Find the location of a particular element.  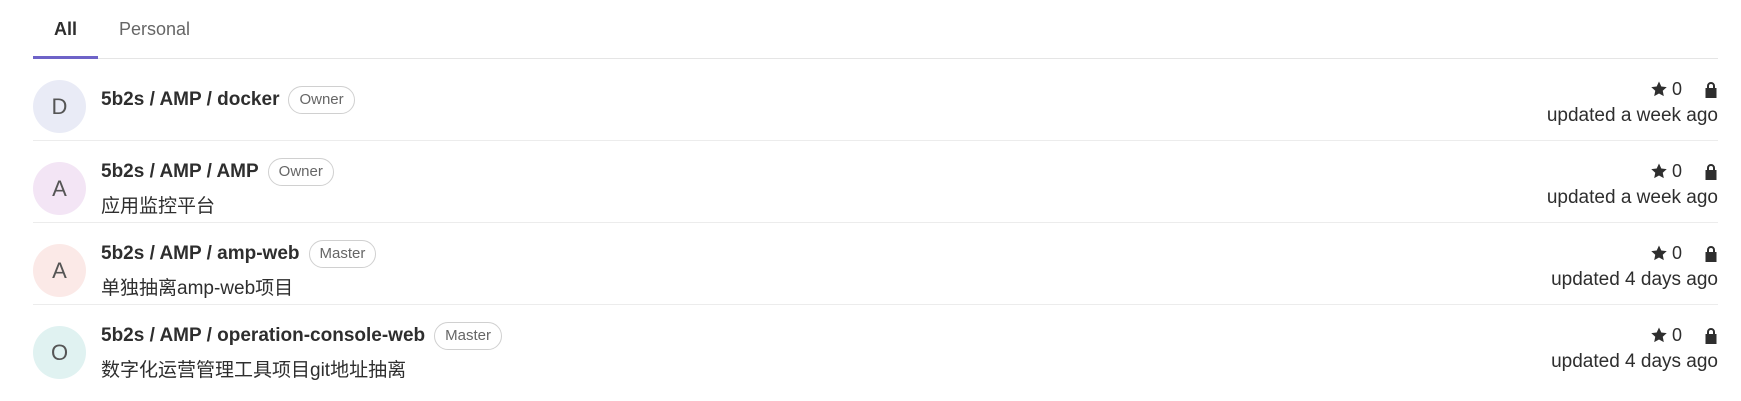

project-info: 5b2s / AMP / AMP Owner 应用监控平台 is located at coordinates (217, 186).